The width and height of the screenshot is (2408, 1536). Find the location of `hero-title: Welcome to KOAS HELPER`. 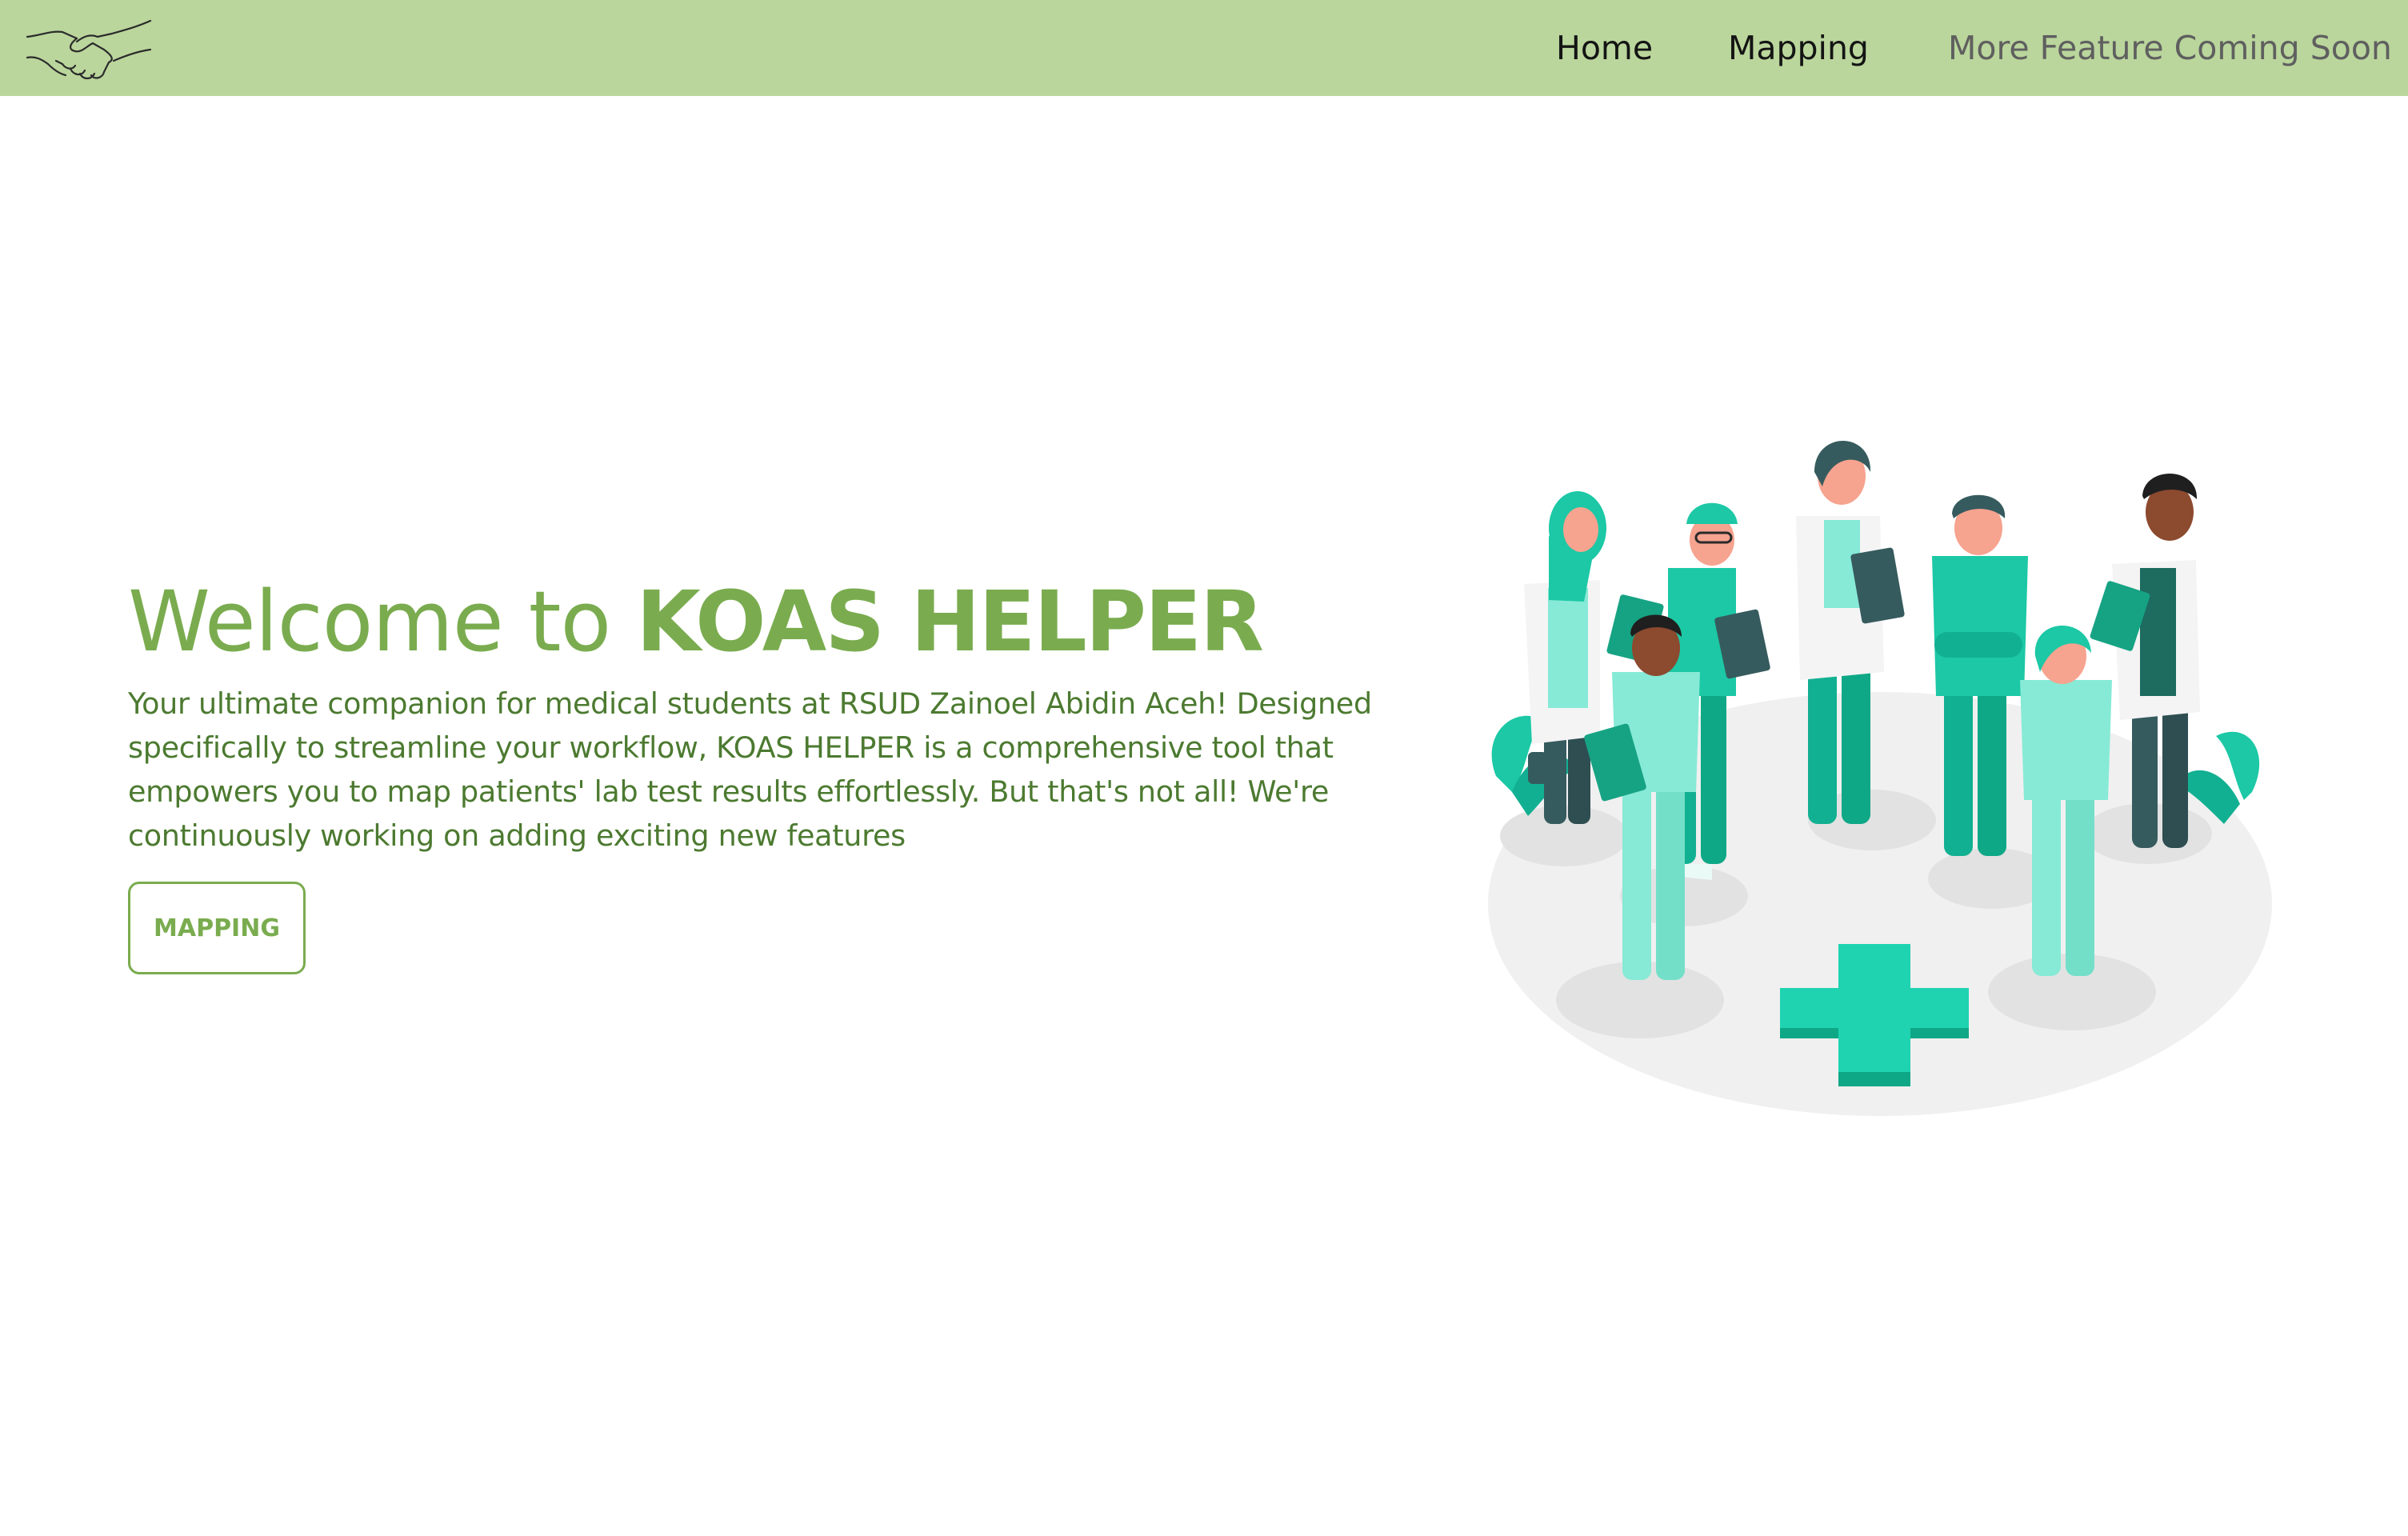

hero-title: Welcome to KOAS HELPER is located at coordinates (696, 622).